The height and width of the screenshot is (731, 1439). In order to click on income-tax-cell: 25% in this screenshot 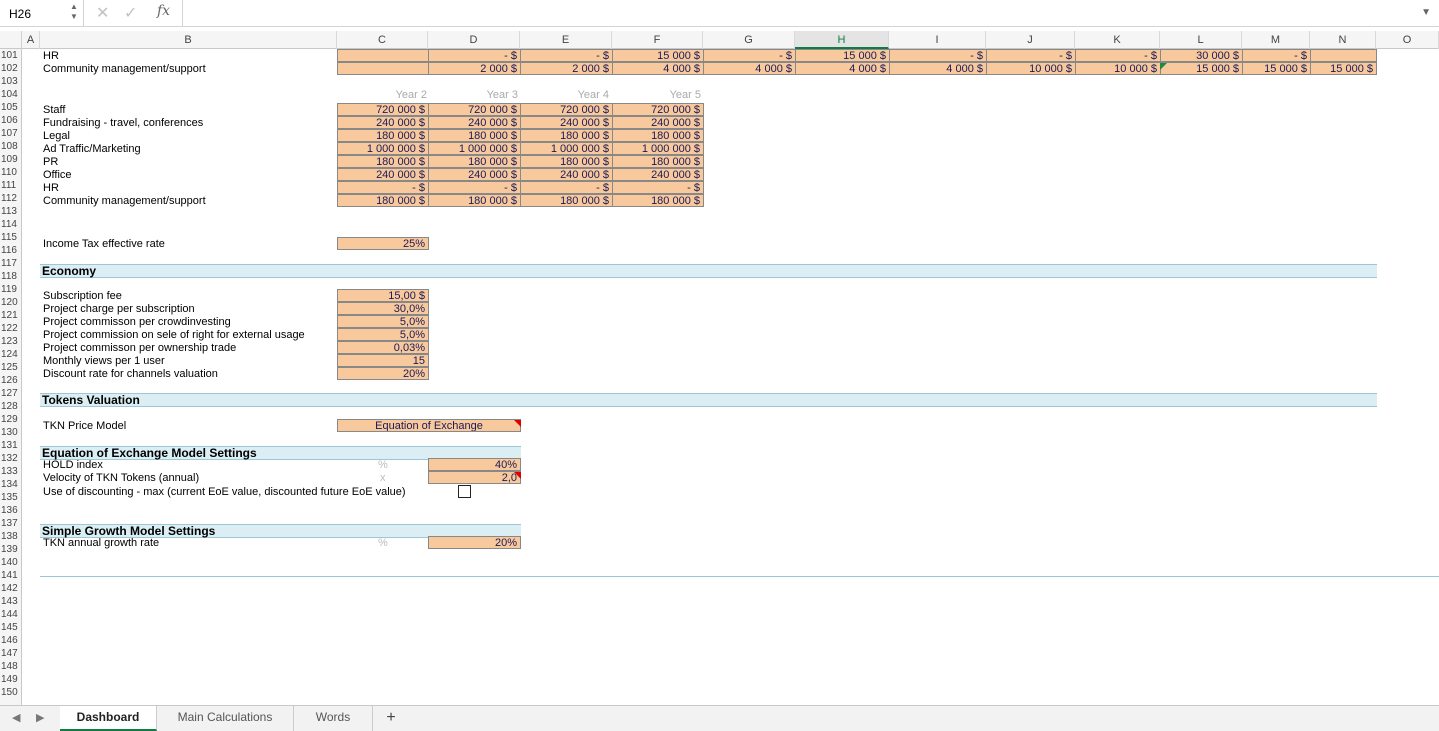, I will do `click(383, 243)`.